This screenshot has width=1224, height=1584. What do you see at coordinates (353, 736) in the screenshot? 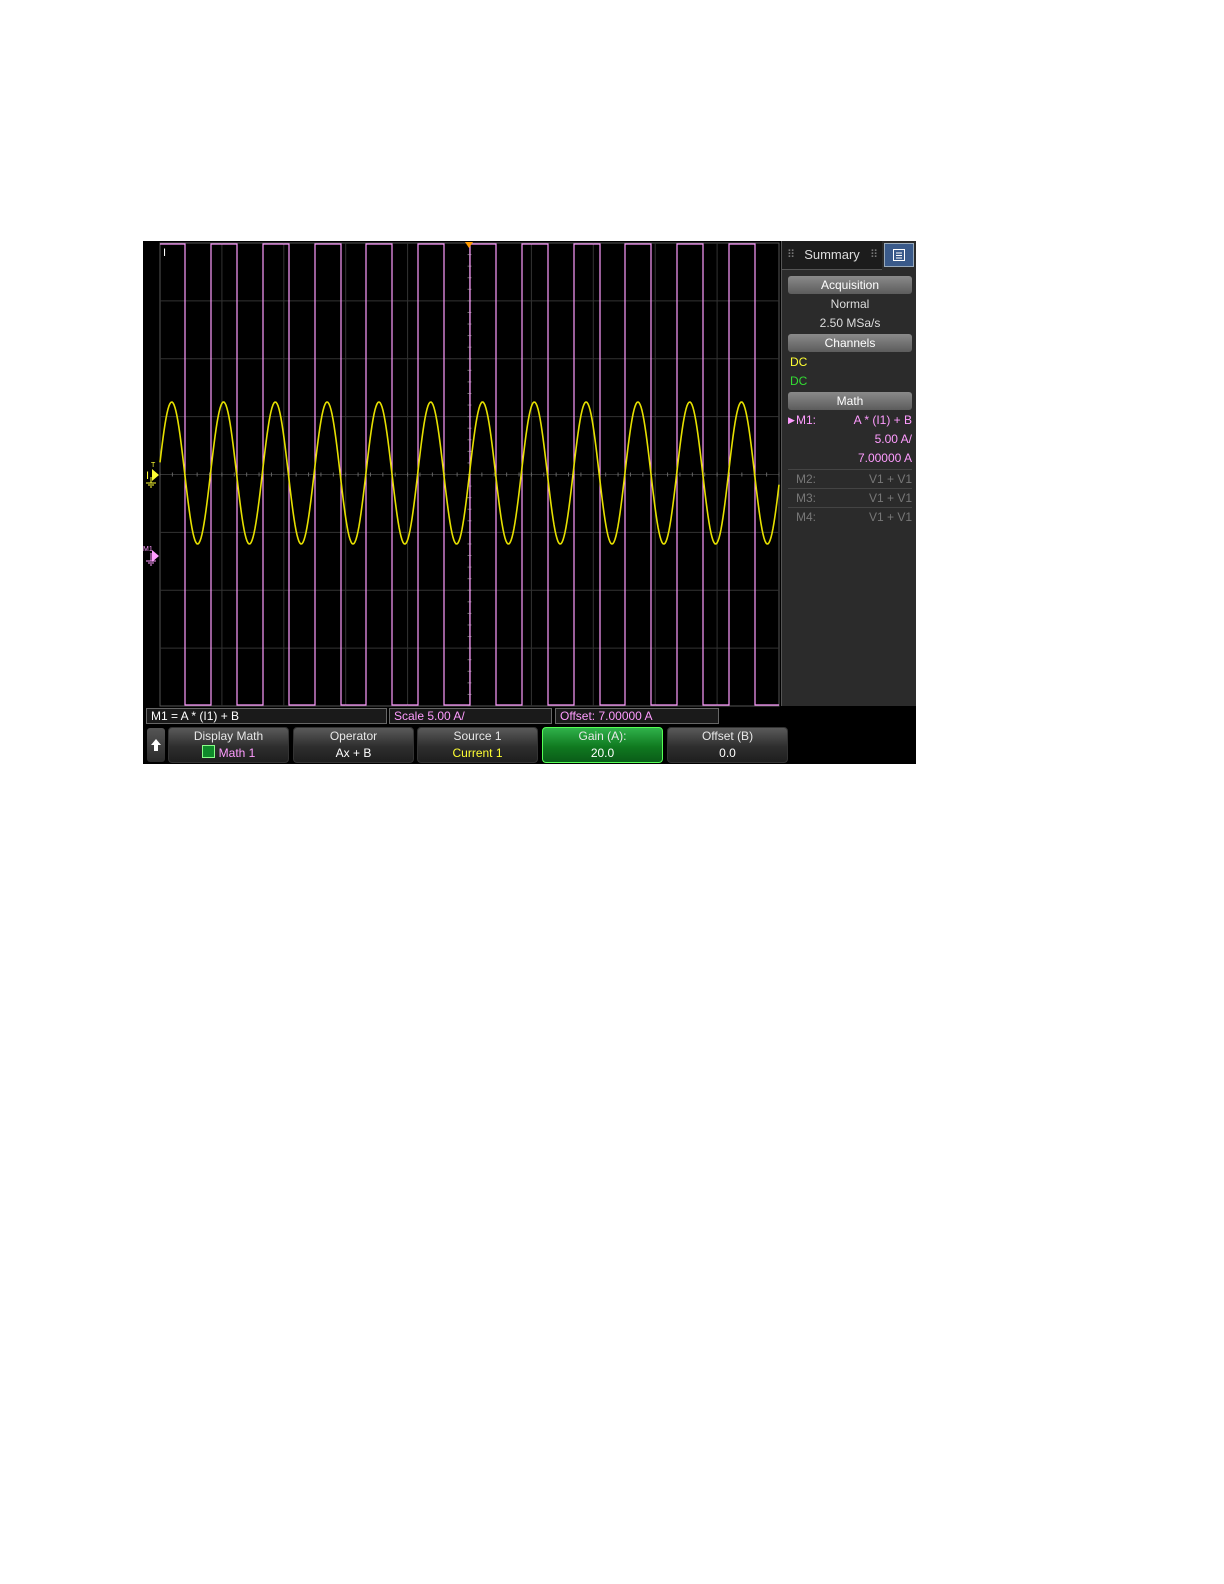
I see `operator-title: Operator` at bounding box center [353, 736].